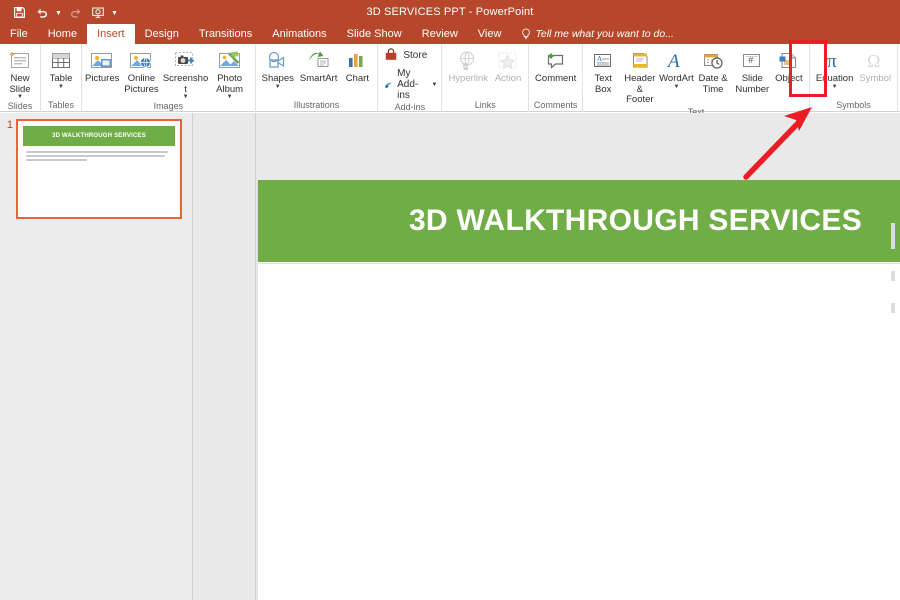 The image size is (900, 600). Describe the element at coordinates (225, 356) in the screenshot. I see `pane-divider` at that location.